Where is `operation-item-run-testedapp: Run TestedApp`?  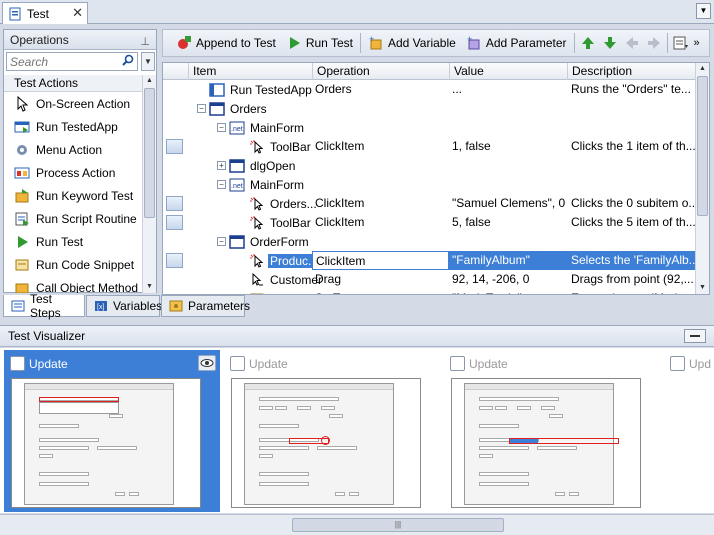 operation-item-run-testedapp: Run TestedApp is located at coordinates (73, 126).